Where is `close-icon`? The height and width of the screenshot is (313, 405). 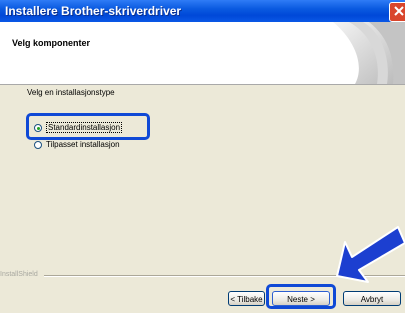
close-icon is located at coordinates (399, 11).